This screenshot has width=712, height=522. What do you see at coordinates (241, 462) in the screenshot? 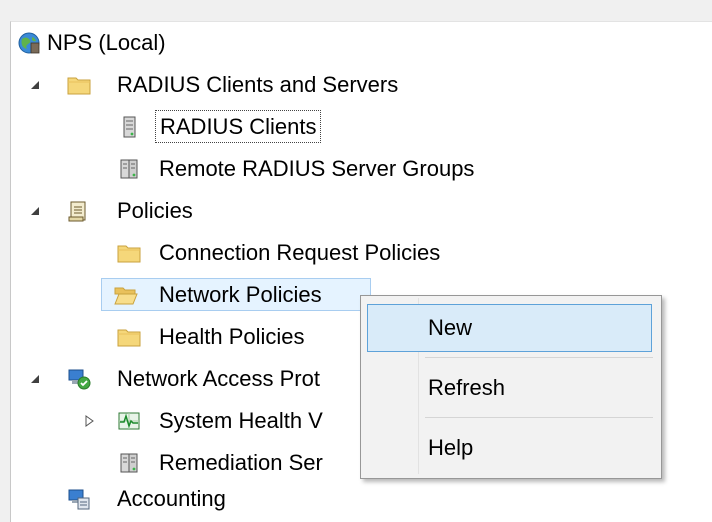
I see `tree-node-label: Remediation Ser` at bounding box center [241, 462].